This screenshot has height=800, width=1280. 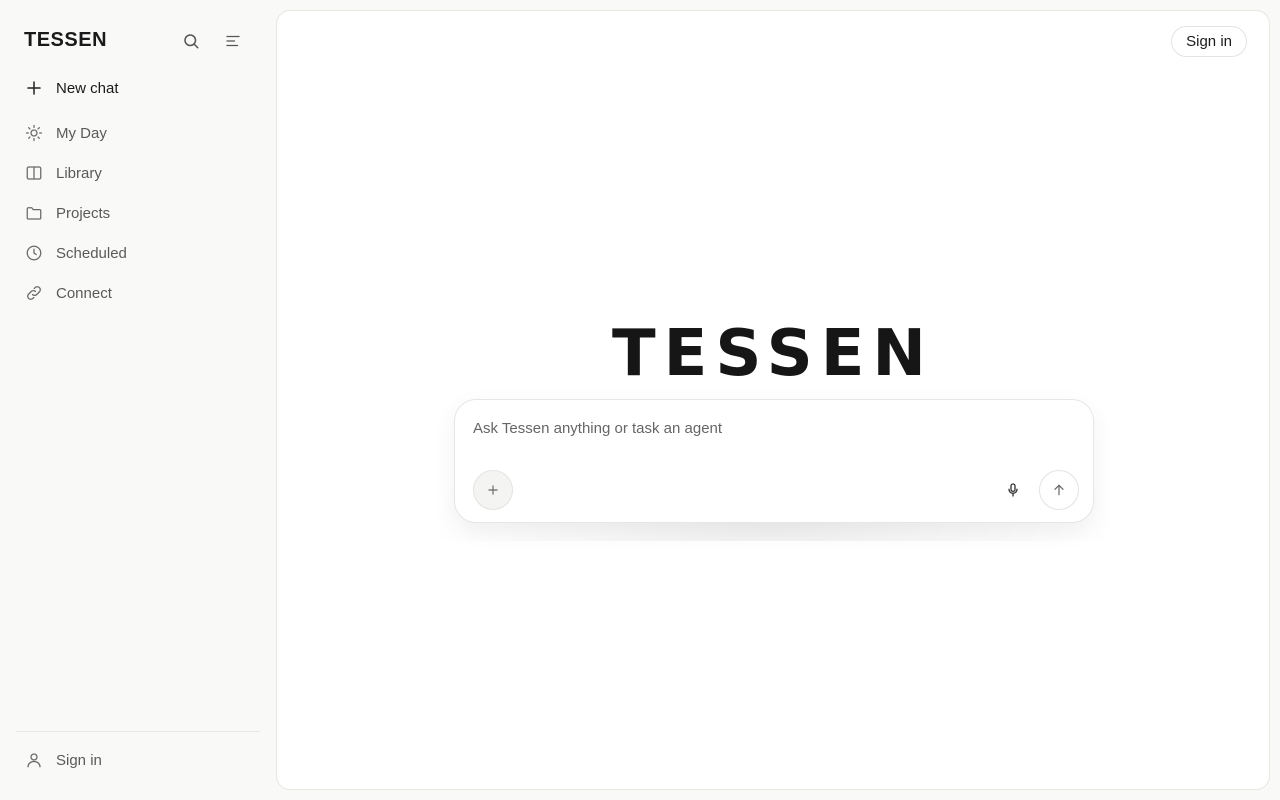 I want to click on new-chat-label: New chat, so click(x=87, y=88).